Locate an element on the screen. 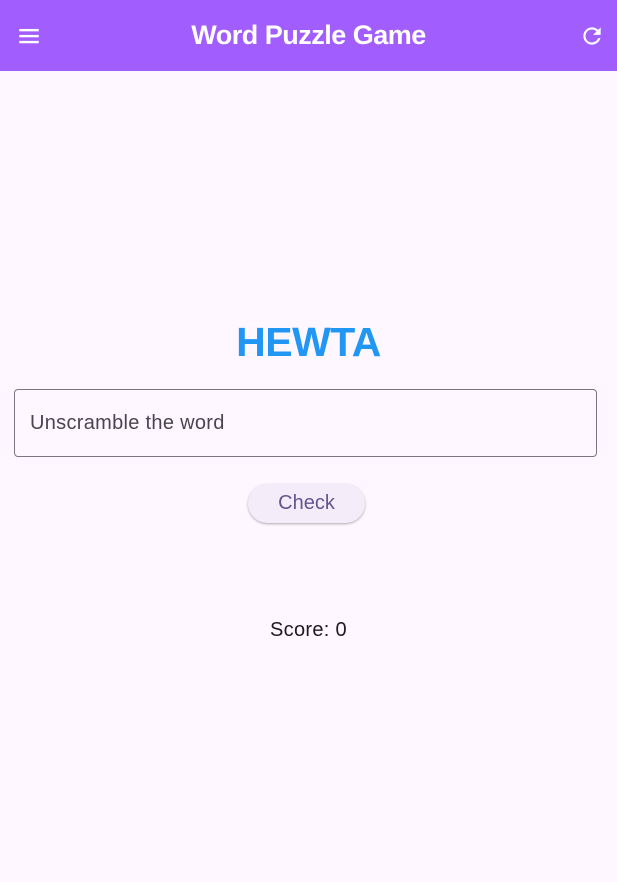  score-display: Score: 0 is located at coordinates (308, 630).